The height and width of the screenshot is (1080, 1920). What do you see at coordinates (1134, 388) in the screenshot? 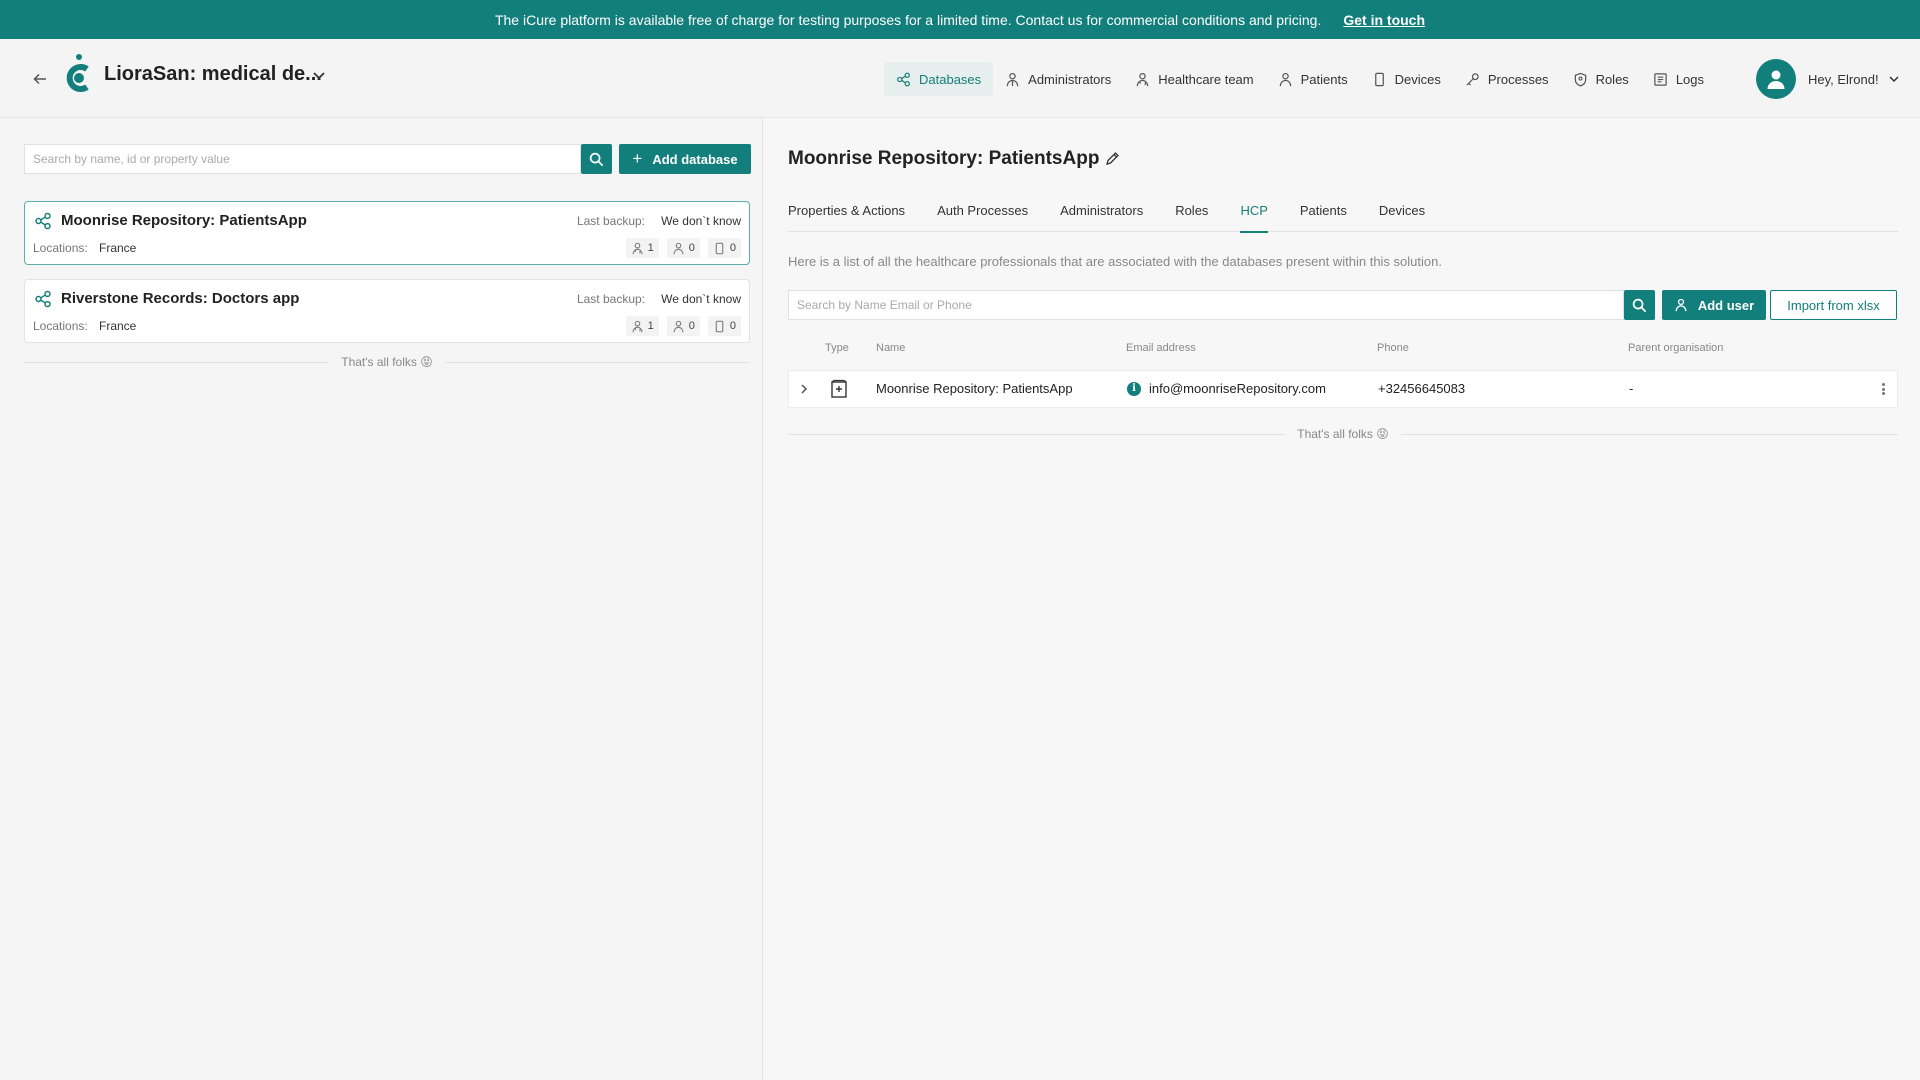
I see `info-icon: i` at bounding box center [1134, 388].